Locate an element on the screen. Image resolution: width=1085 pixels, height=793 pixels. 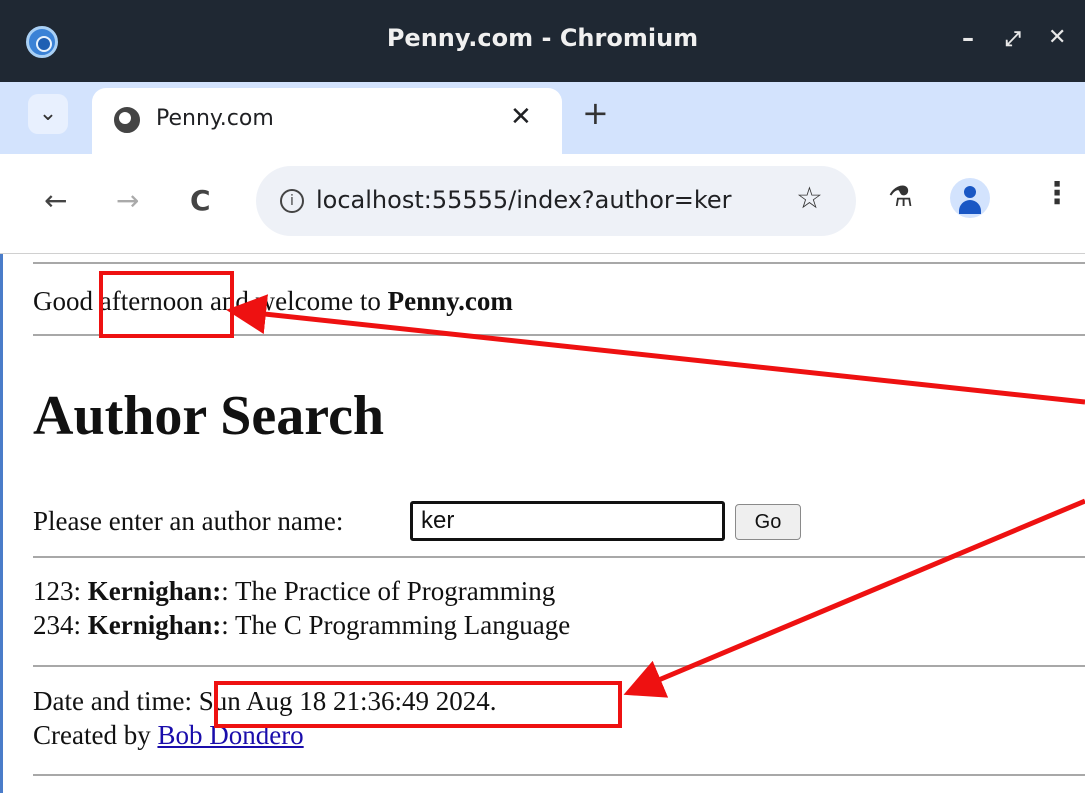
tab-penny: Penny.com ✕ is located at coordinates (327, 121).